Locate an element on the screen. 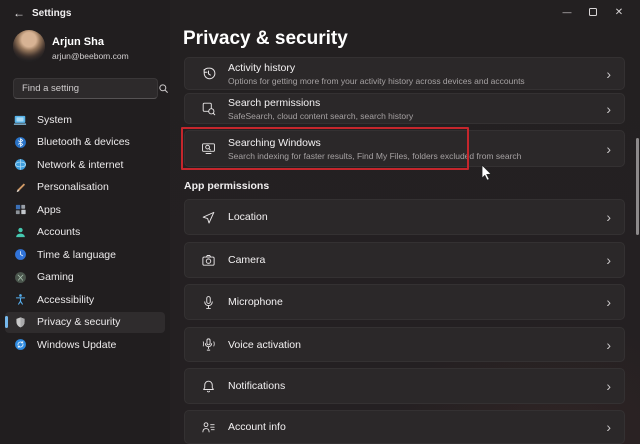 The width and height of the screenshot is (640, 444). camera-icon is located at coordinates (208, 260).